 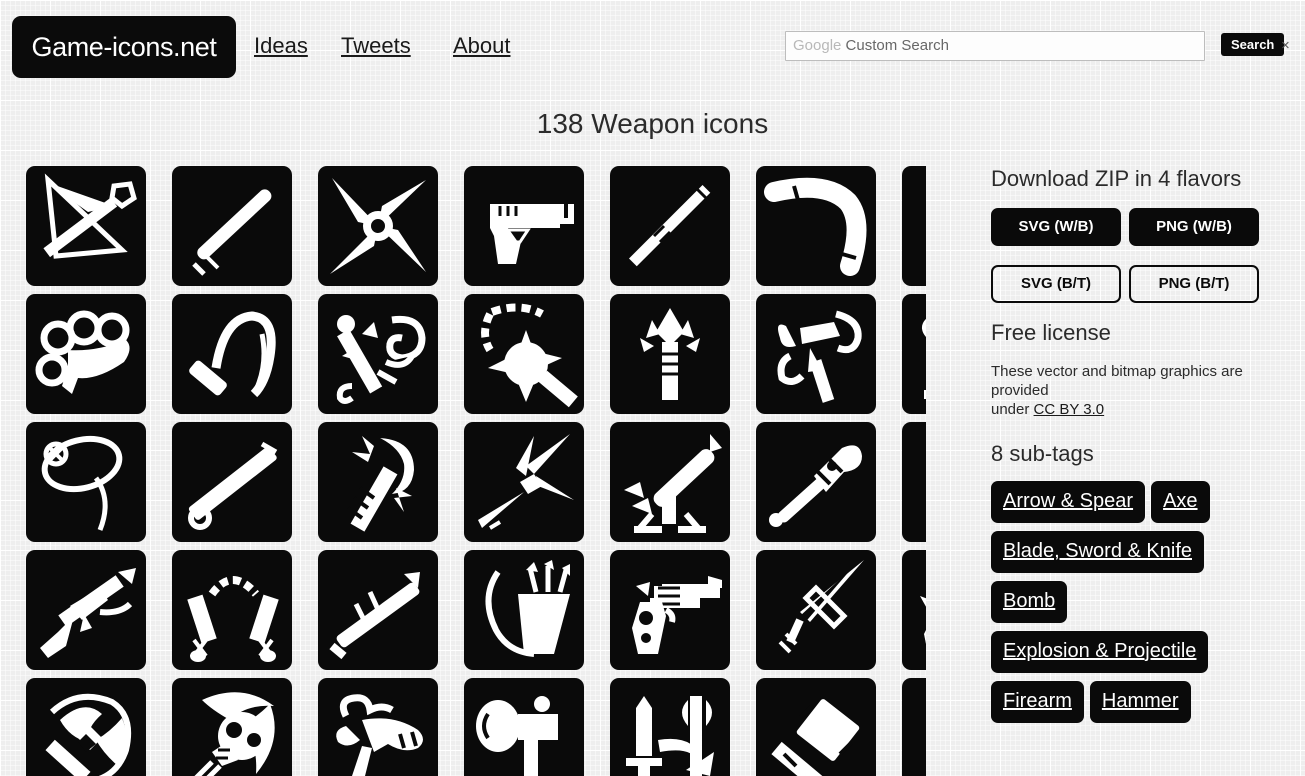 What do you see at coordinates (86, 727) in the screenshot?
I see `battle-axe-icon` at bounding box center [86, 727].